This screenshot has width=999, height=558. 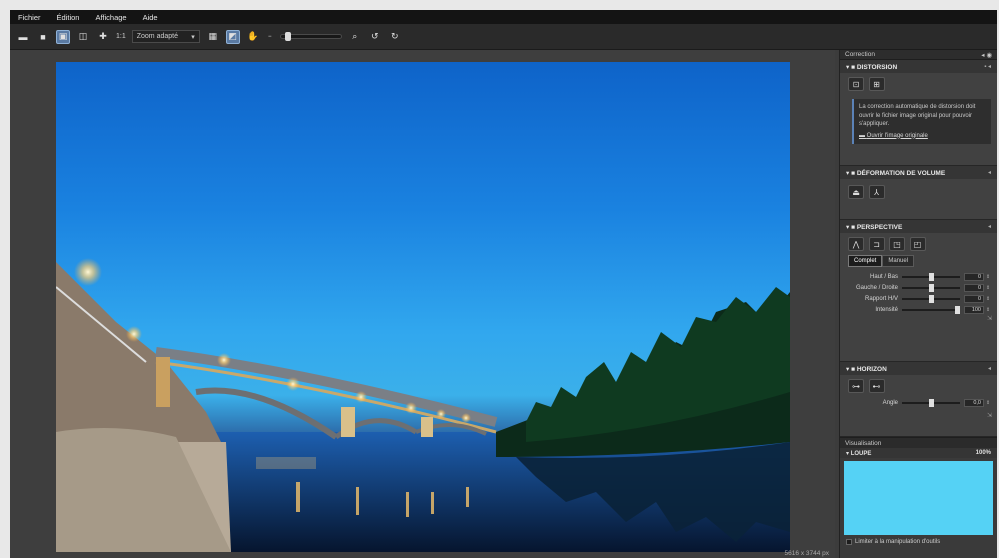 I want to click on perspective-slider-row: Intensité 100 ⇕, so click(x=918, y=309).